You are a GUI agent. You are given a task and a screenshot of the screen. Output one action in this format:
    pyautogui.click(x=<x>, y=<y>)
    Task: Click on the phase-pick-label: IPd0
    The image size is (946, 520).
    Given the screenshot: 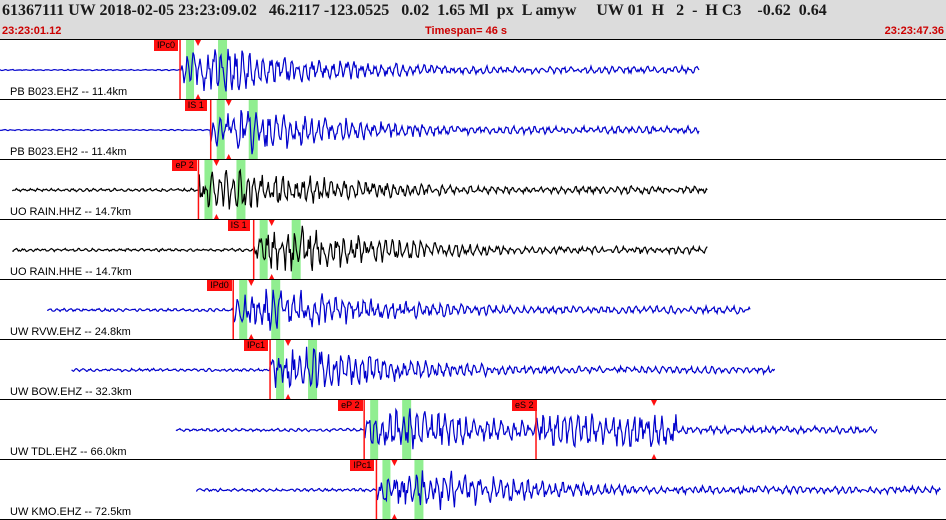 What is the action you would take?
    pyautogui.click(x=219, y=285)
    